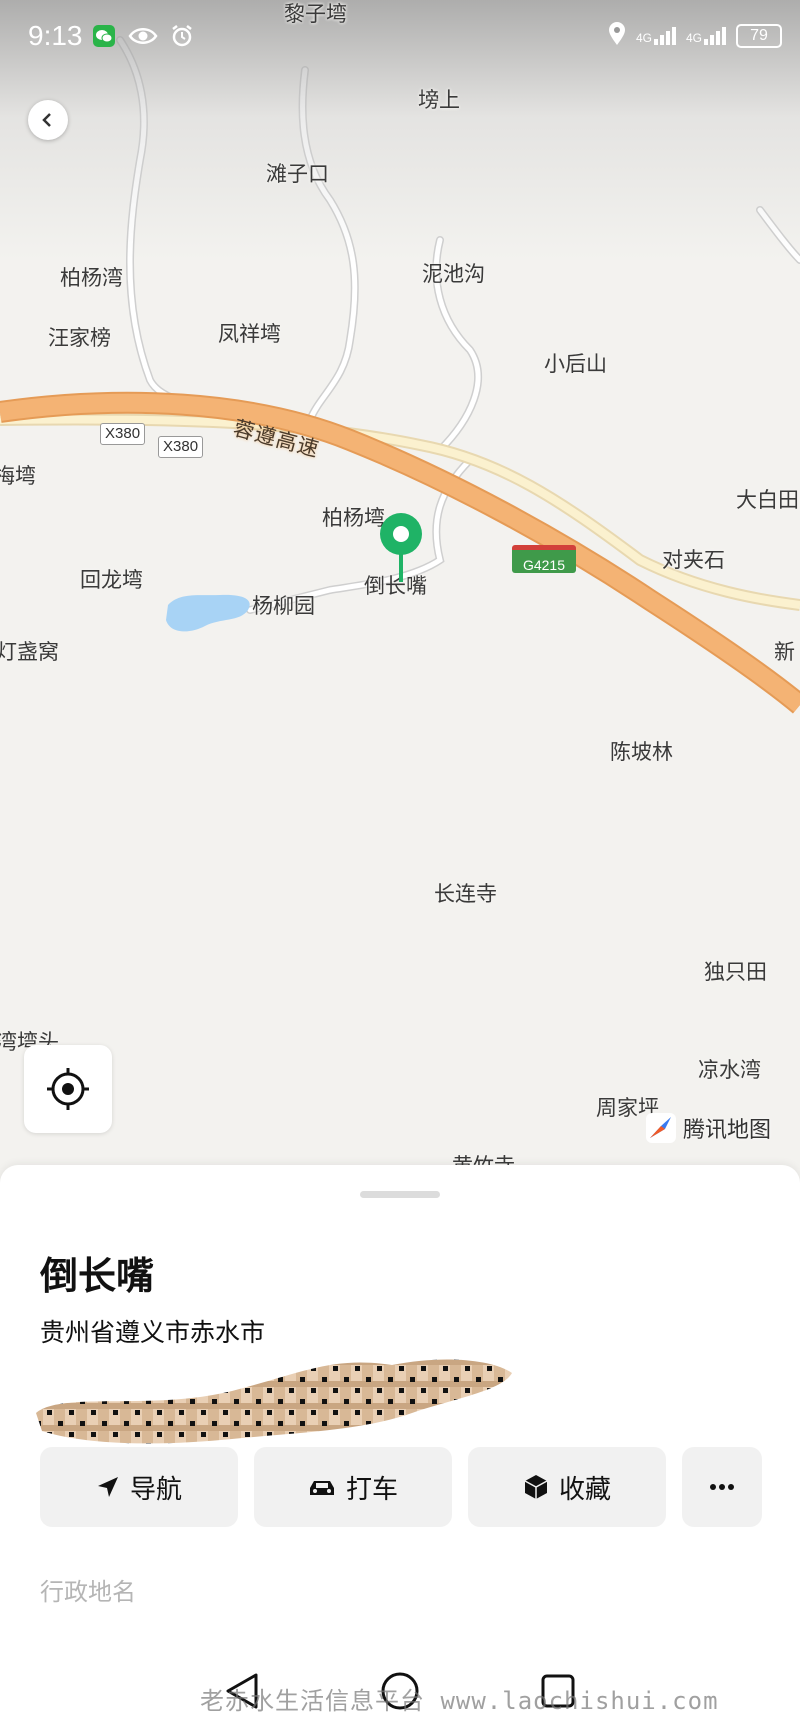  What do you see at coordinates (107, 1487) in the screenshot?
I see `navigation-arrow-icon` at bounding box center [107, 1487].